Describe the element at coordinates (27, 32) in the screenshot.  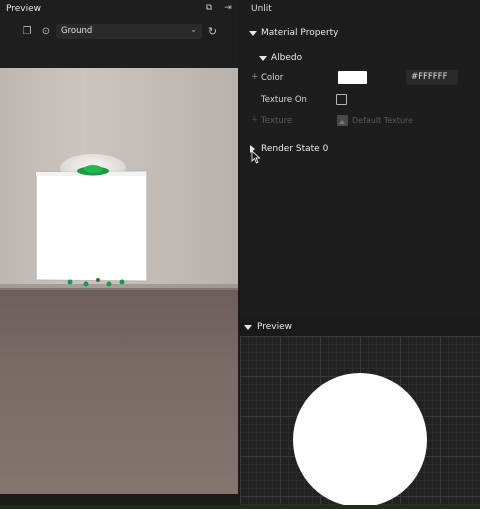
I see `copy-icon: ❐` at that location.